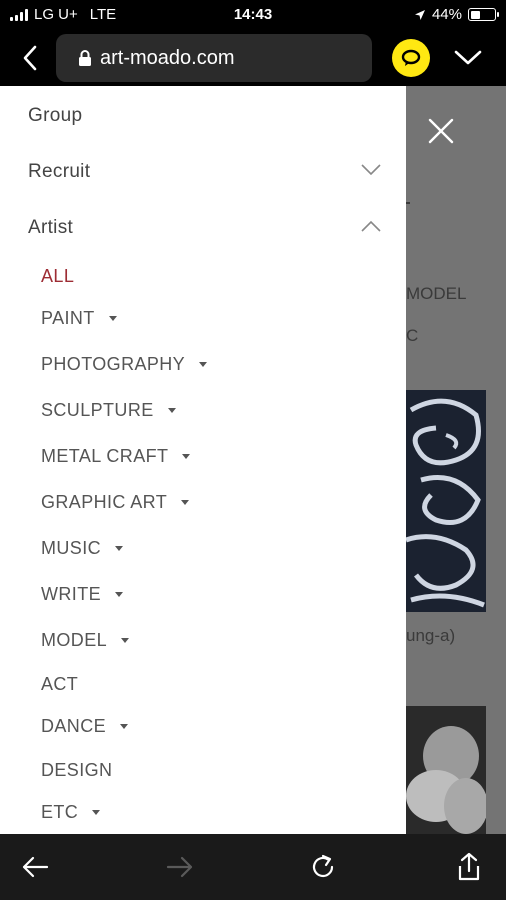  I want to click on submenu-label: MUSIC, so click(71, 548).